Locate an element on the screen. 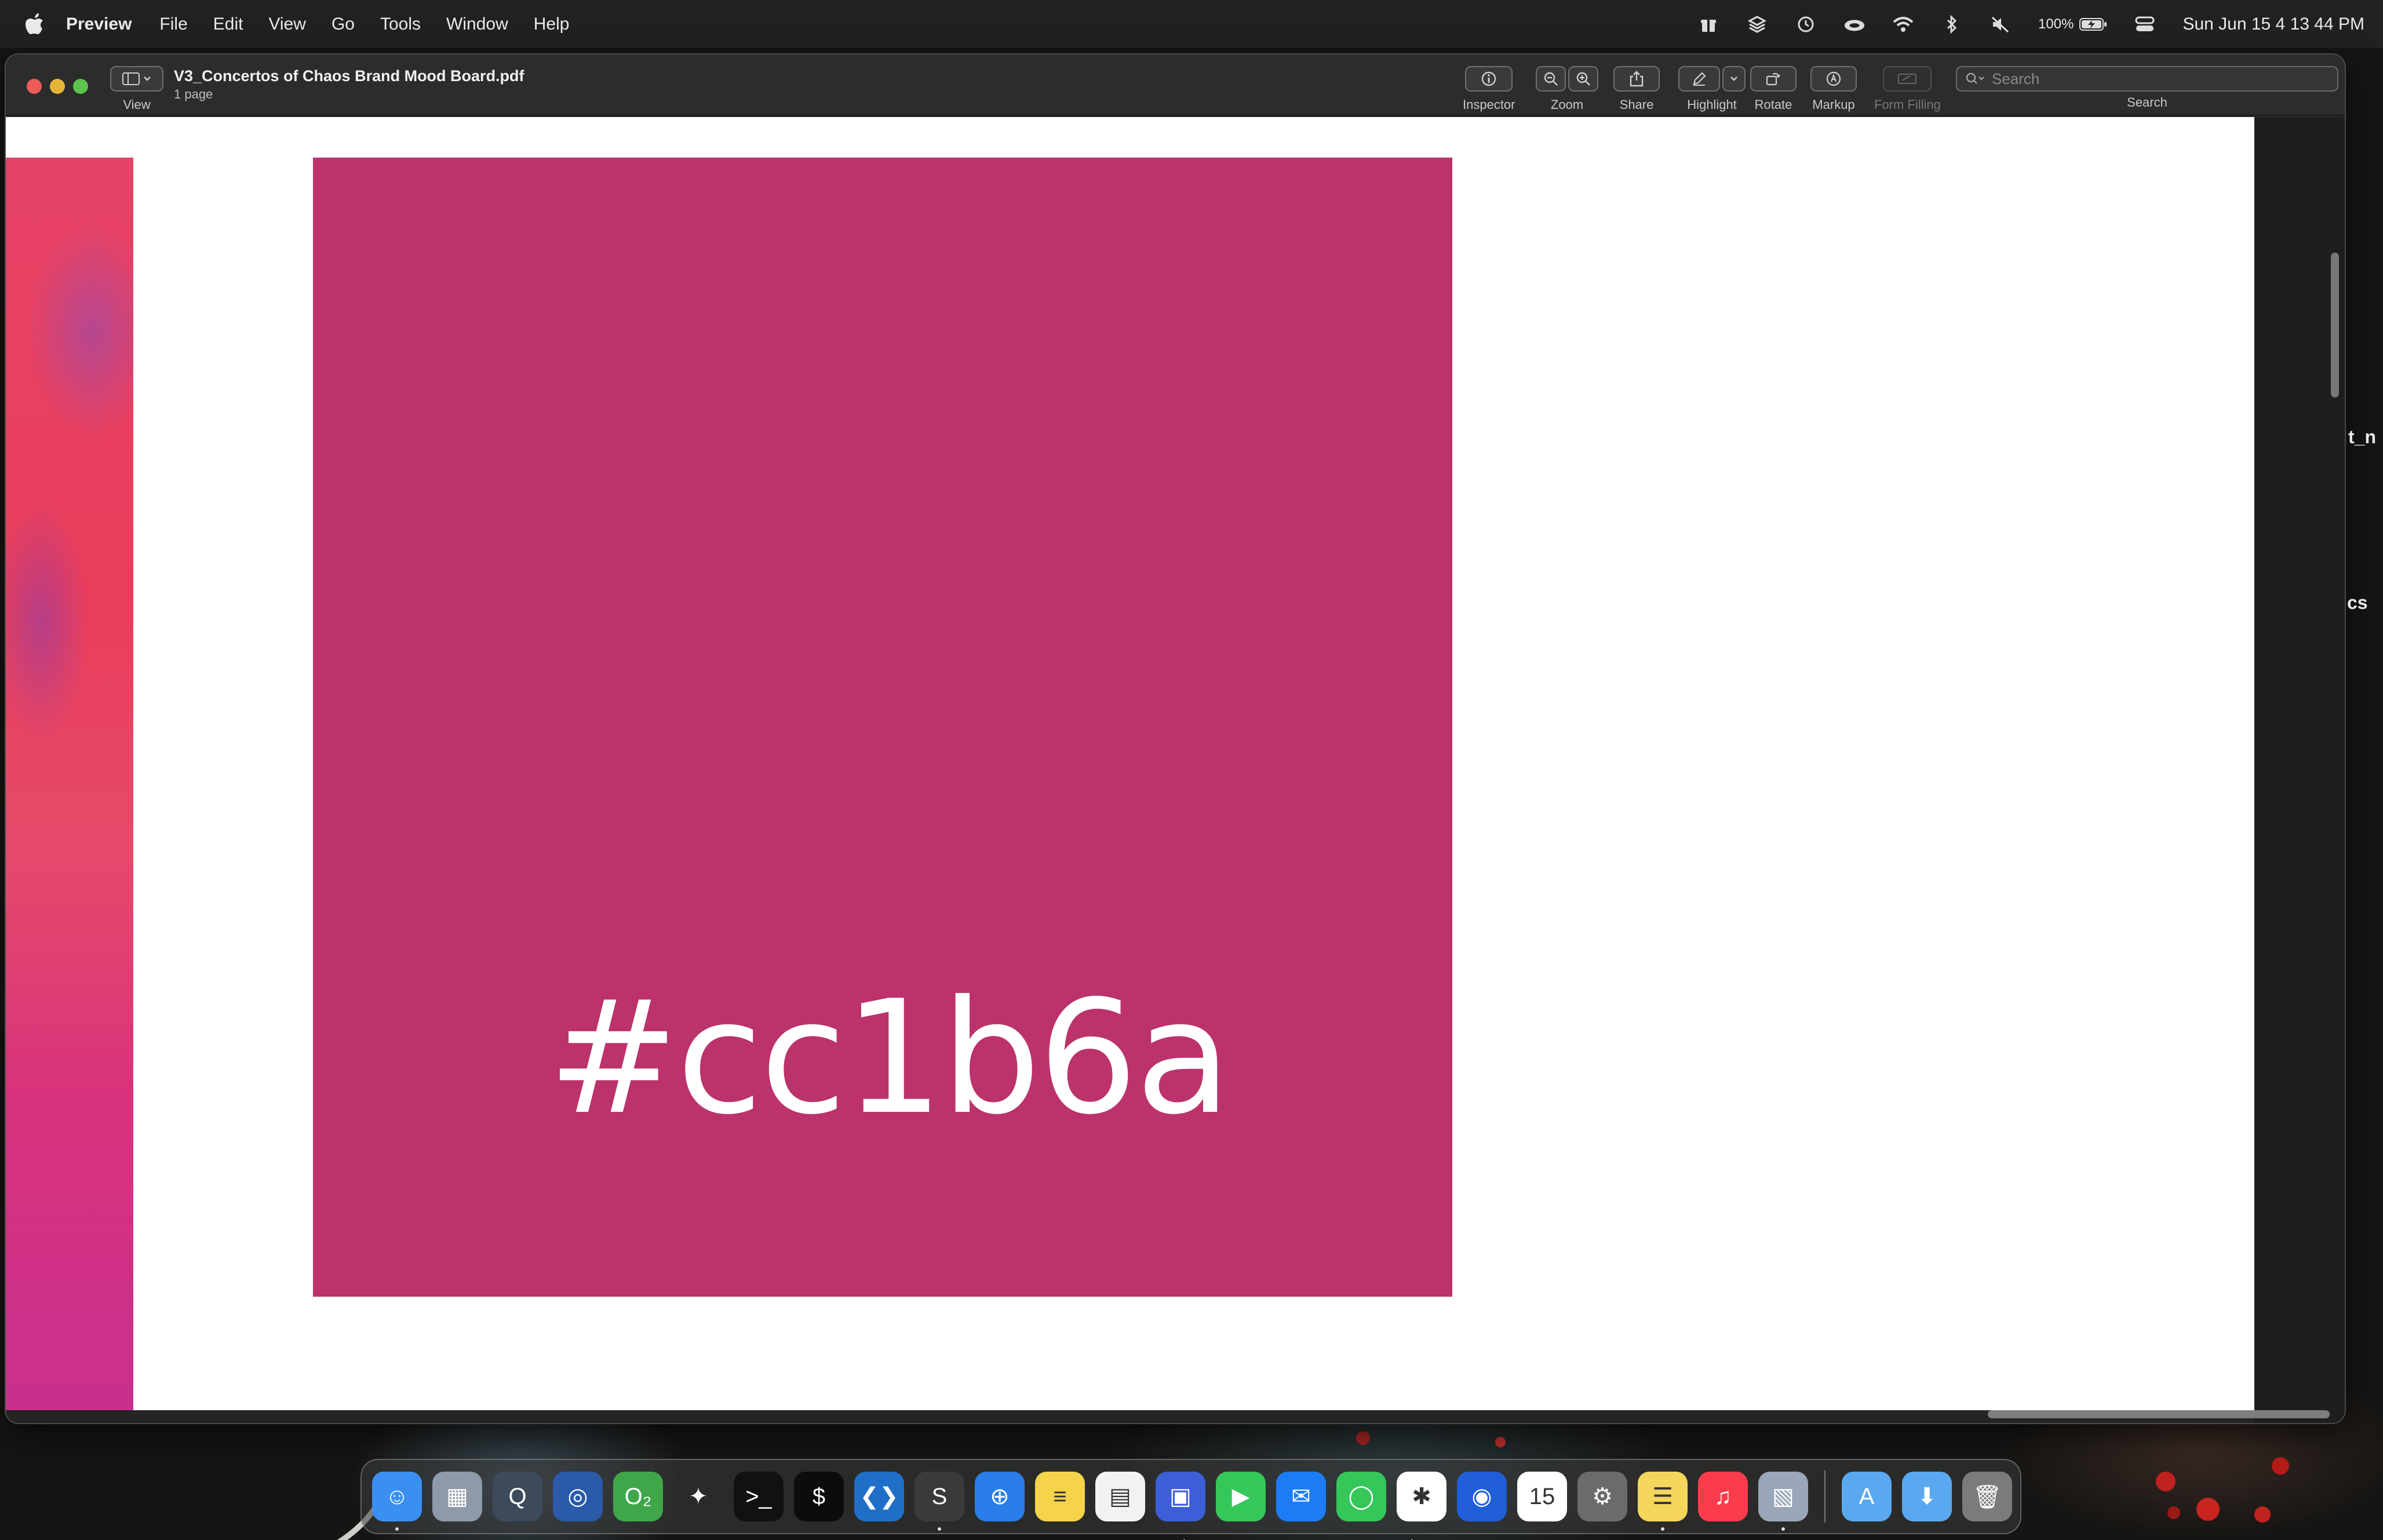 The width and height of the screenshot is (2383, 1540). background-window-text: cs is located at coordinates (2358, 603).